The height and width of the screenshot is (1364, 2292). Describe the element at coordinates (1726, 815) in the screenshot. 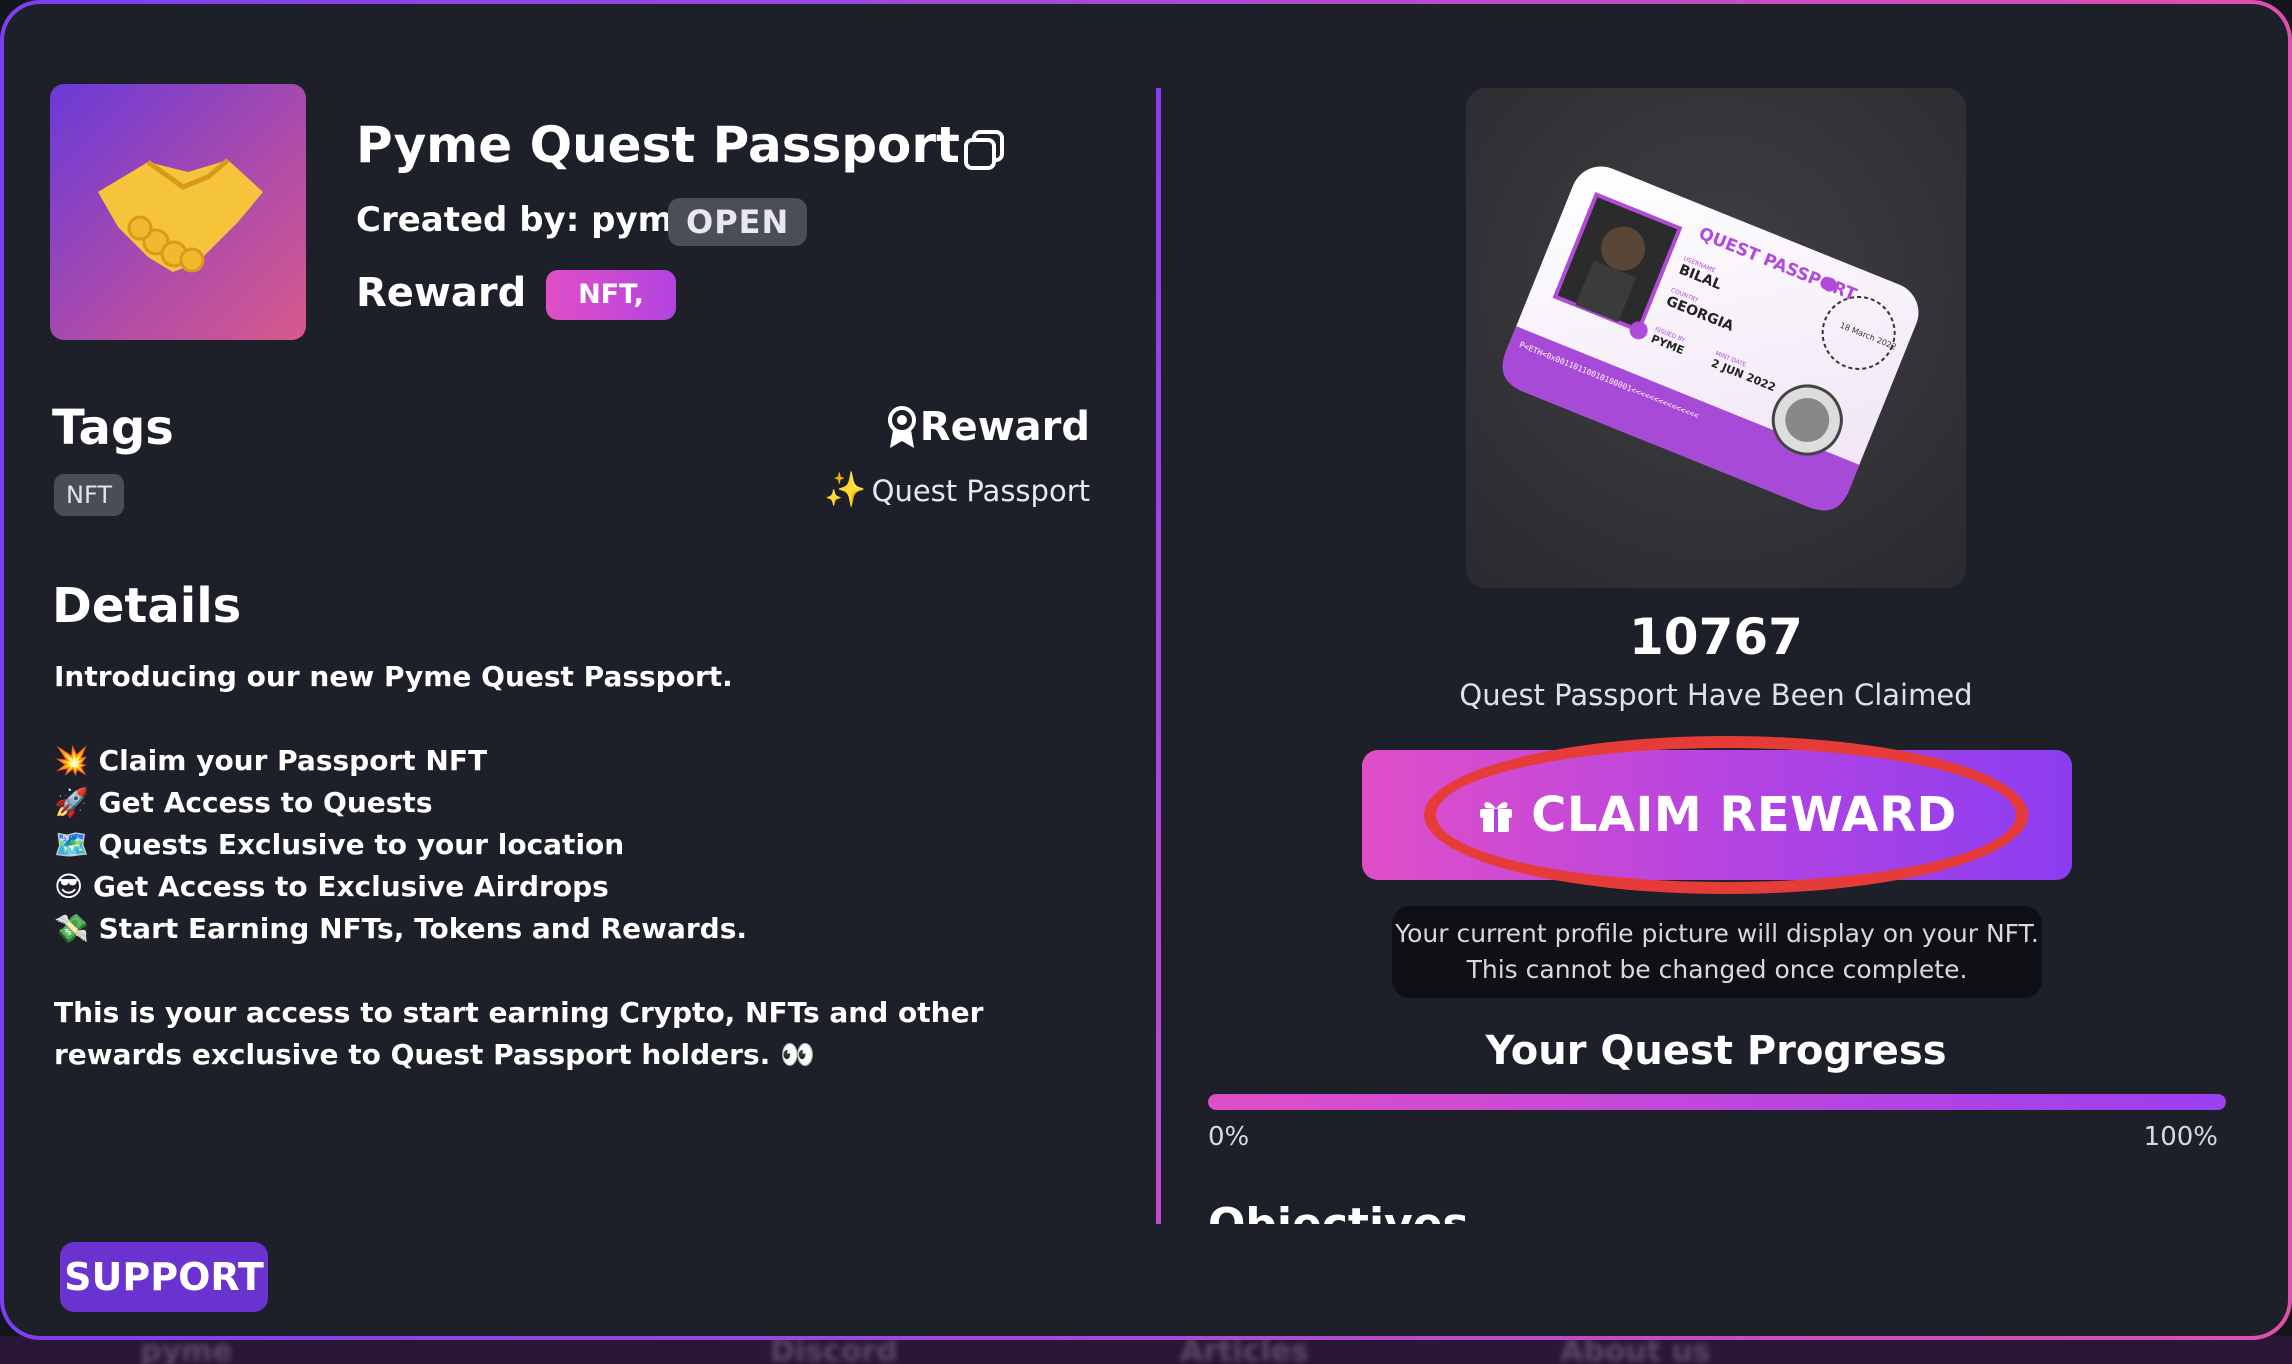

I see `highlight-annotation` at that location.